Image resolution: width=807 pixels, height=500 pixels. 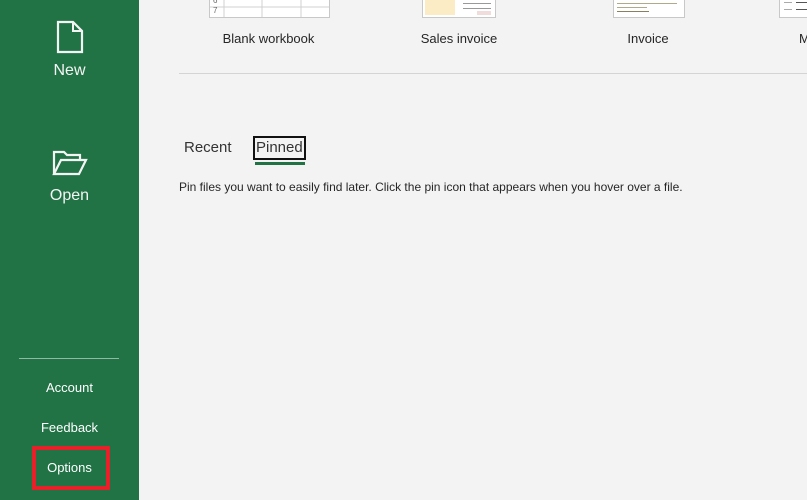 I want to click on template-sales-invoice-thumbnail, so click(x=459, y=9).